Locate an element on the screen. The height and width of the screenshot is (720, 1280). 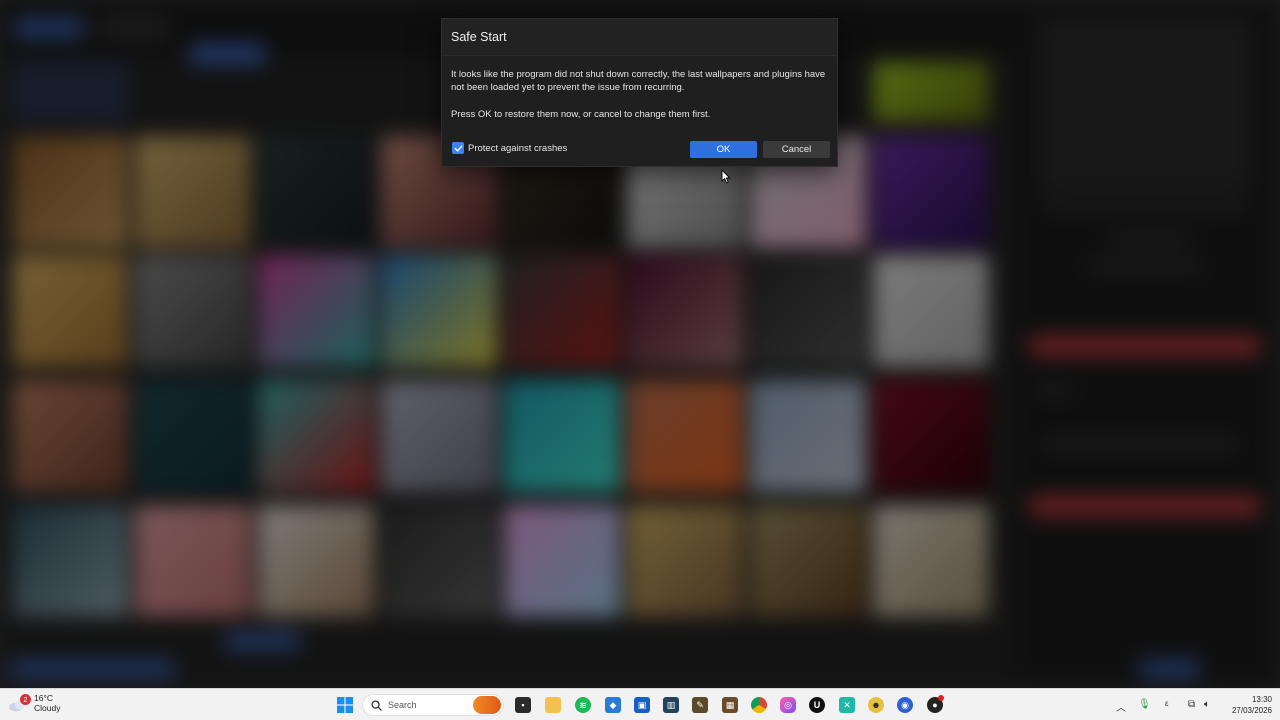
cancel-button: Cancel is located at coordinates (796, 149).